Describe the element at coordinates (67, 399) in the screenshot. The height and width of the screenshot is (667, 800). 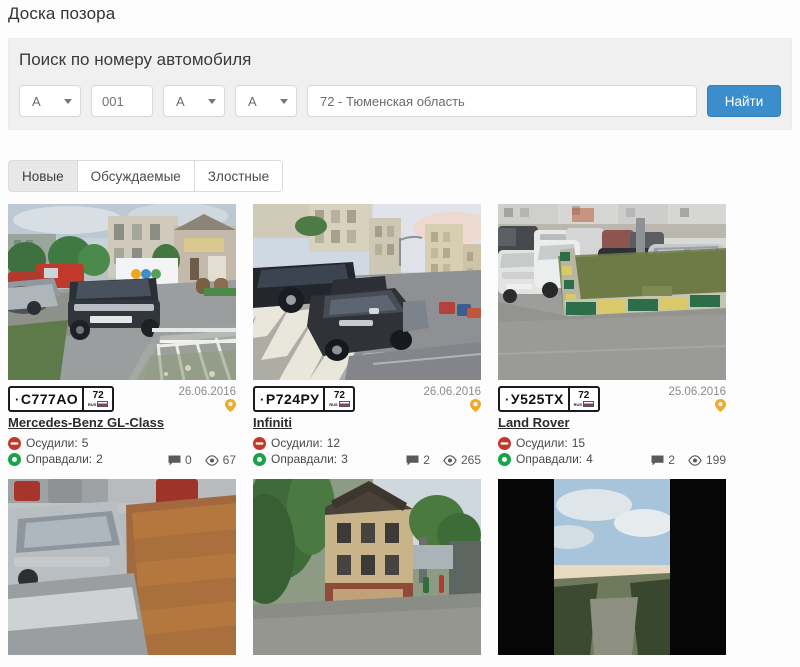
I see `plate-letters-last: АО` at that location.